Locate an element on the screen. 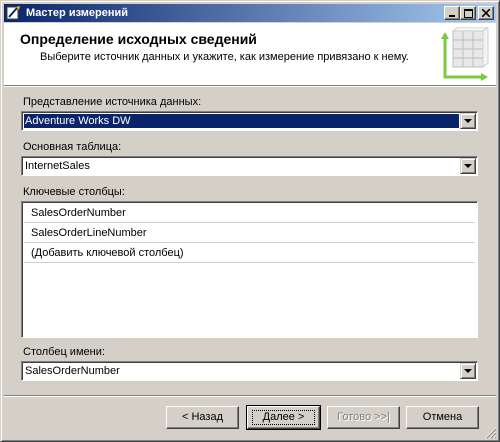  list-item: SalesOrderNumber is located at coordinates (249, 213).